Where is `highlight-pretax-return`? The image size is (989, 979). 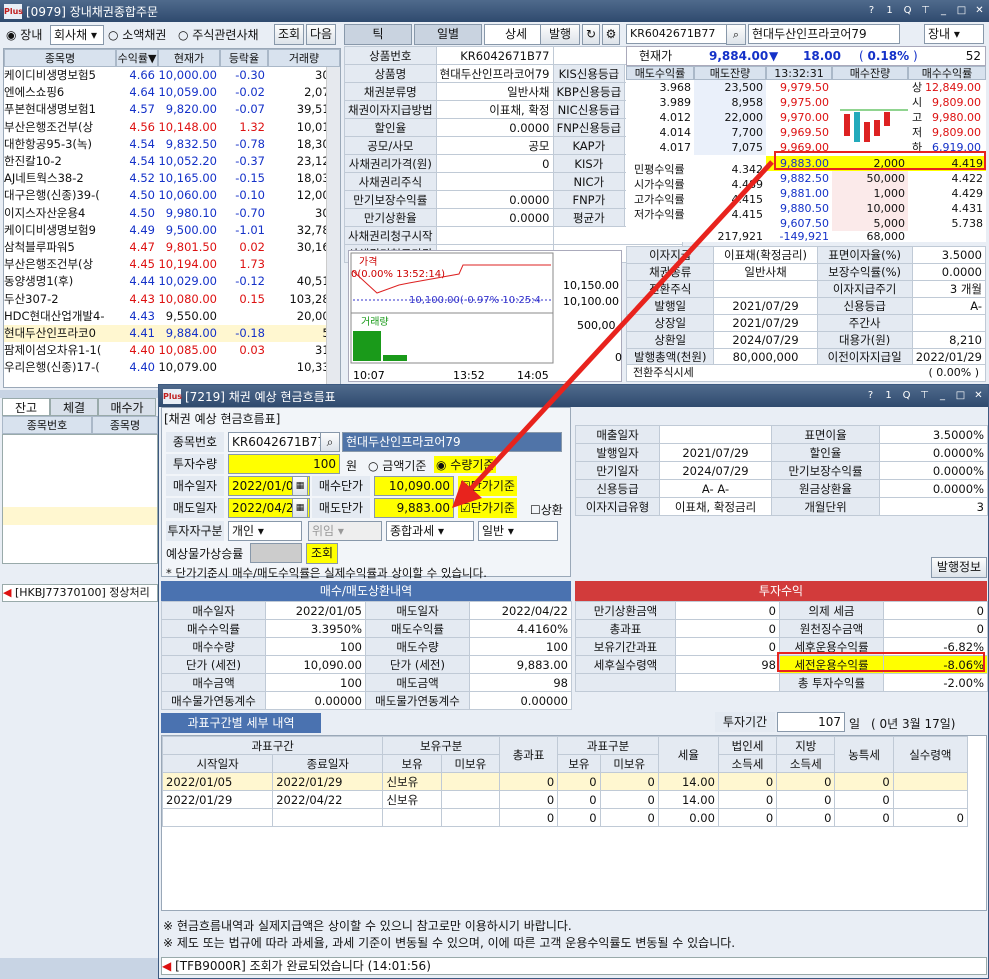
highlight-pretax-return is located at coordinates (881, 662).